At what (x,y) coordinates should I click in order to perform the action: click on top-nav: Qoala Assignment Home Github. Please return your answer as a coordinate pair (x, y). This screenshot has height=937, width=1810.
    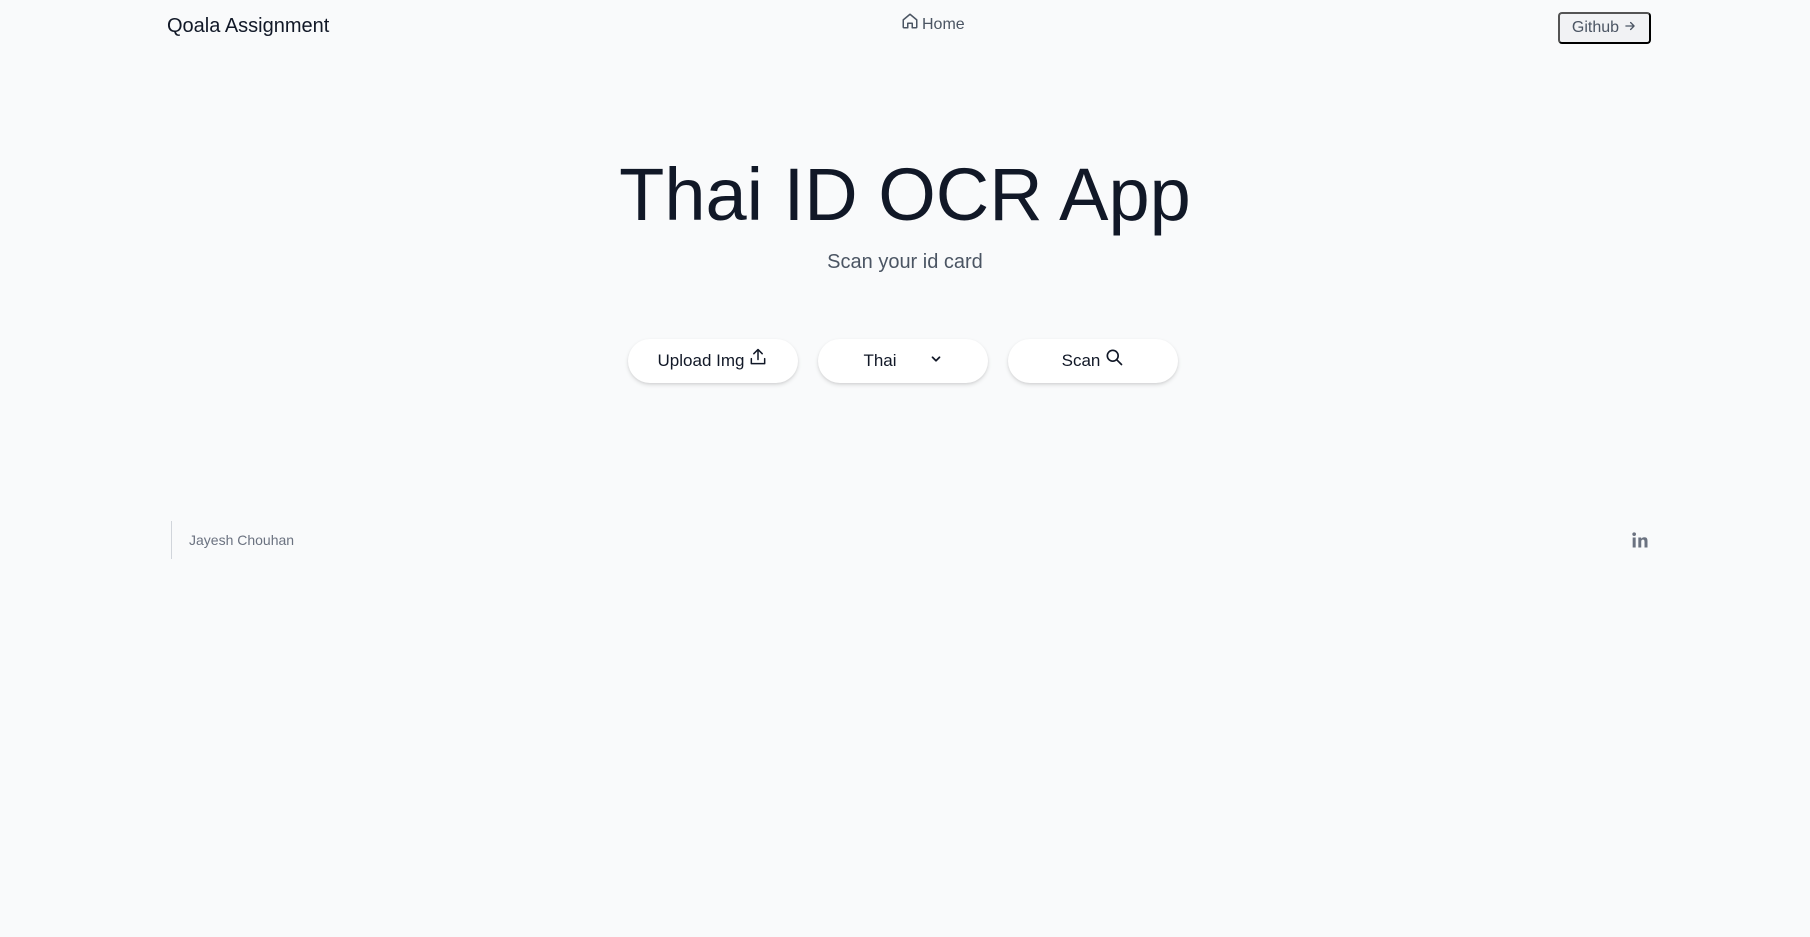
    Looking at the image, I should click on (905, 28).